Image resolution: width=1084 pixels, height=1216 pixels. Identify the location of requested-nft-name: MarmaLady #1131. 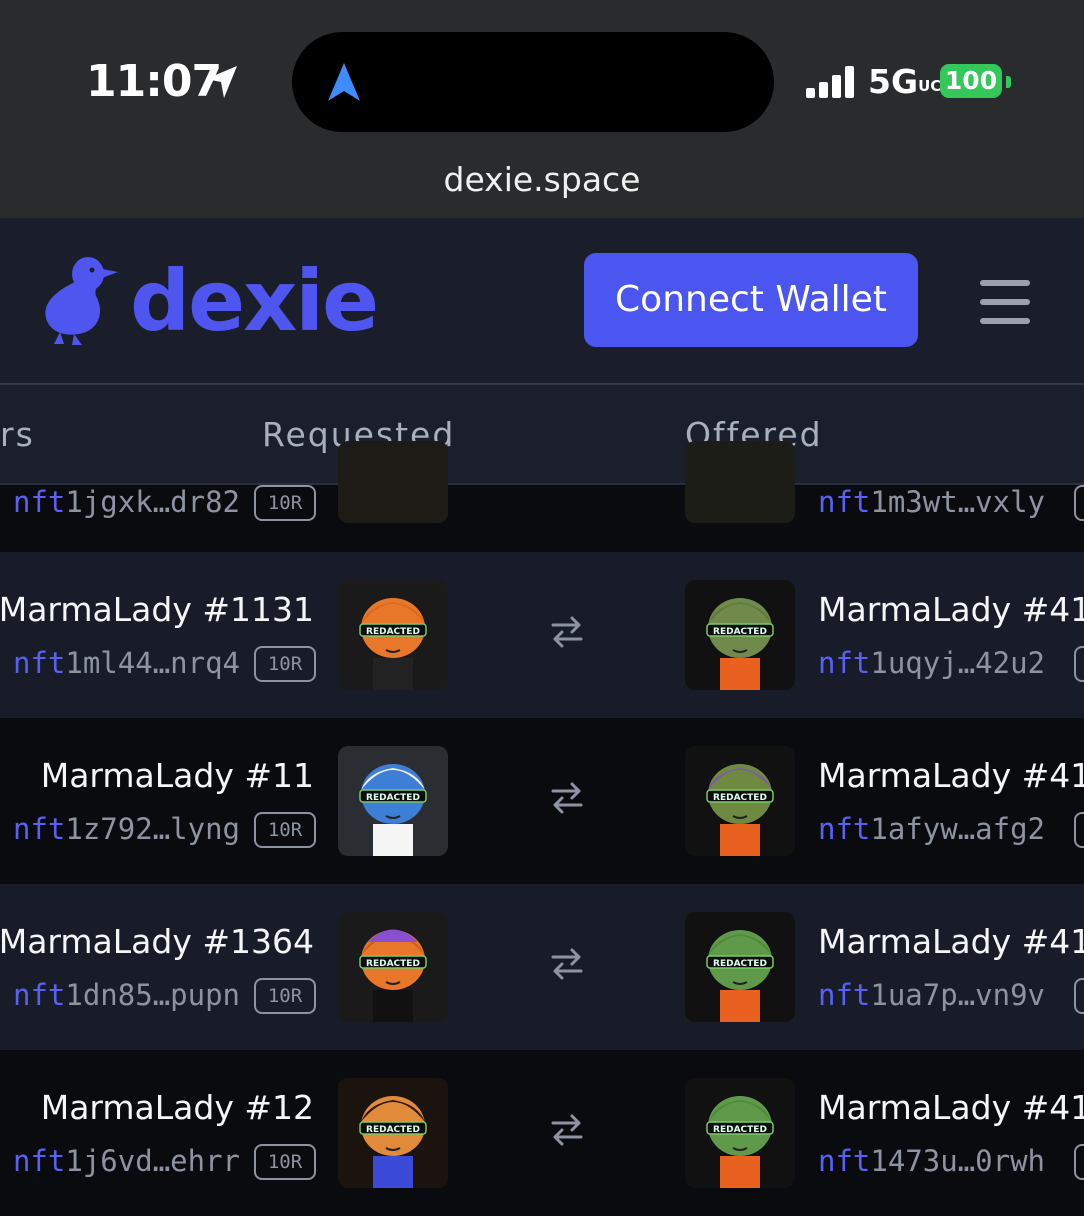
(157, 609).